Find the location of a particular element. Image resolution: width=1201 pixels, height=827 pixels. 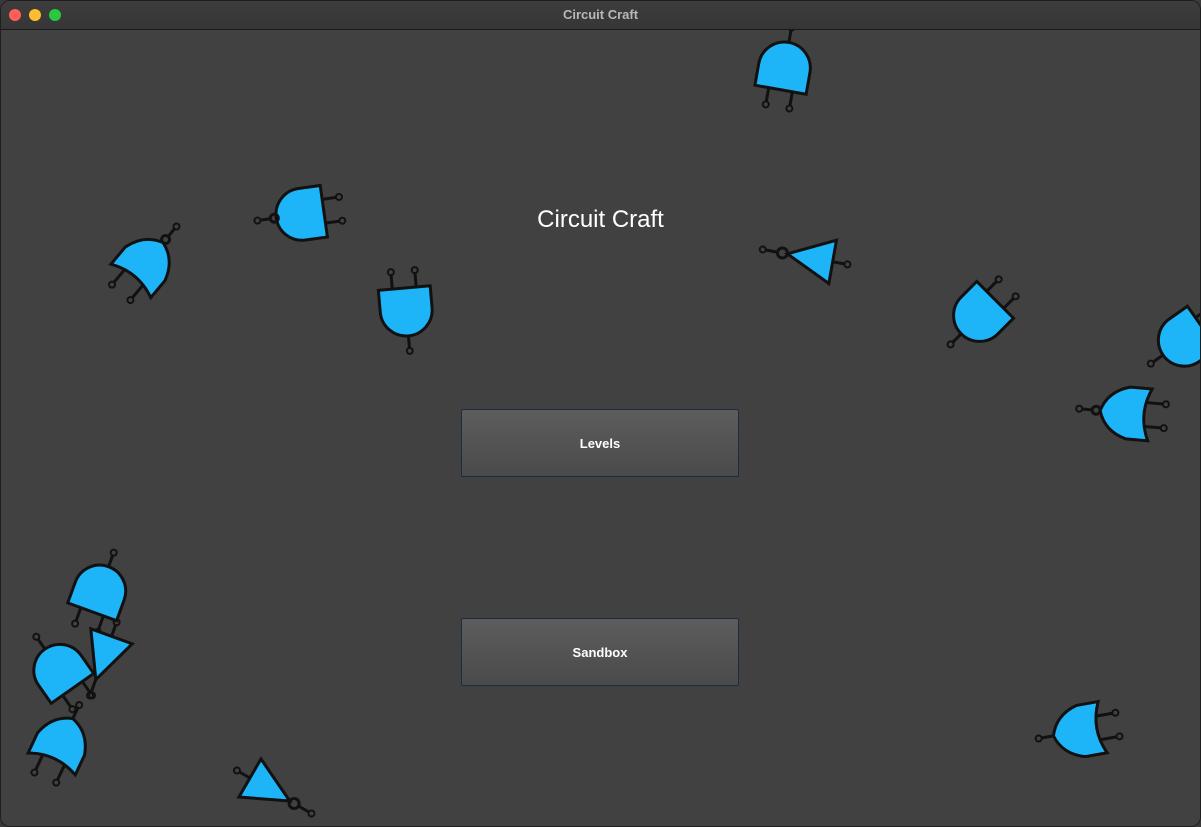

title-bar: Circuit Craft is located at coordinates (600, 15).